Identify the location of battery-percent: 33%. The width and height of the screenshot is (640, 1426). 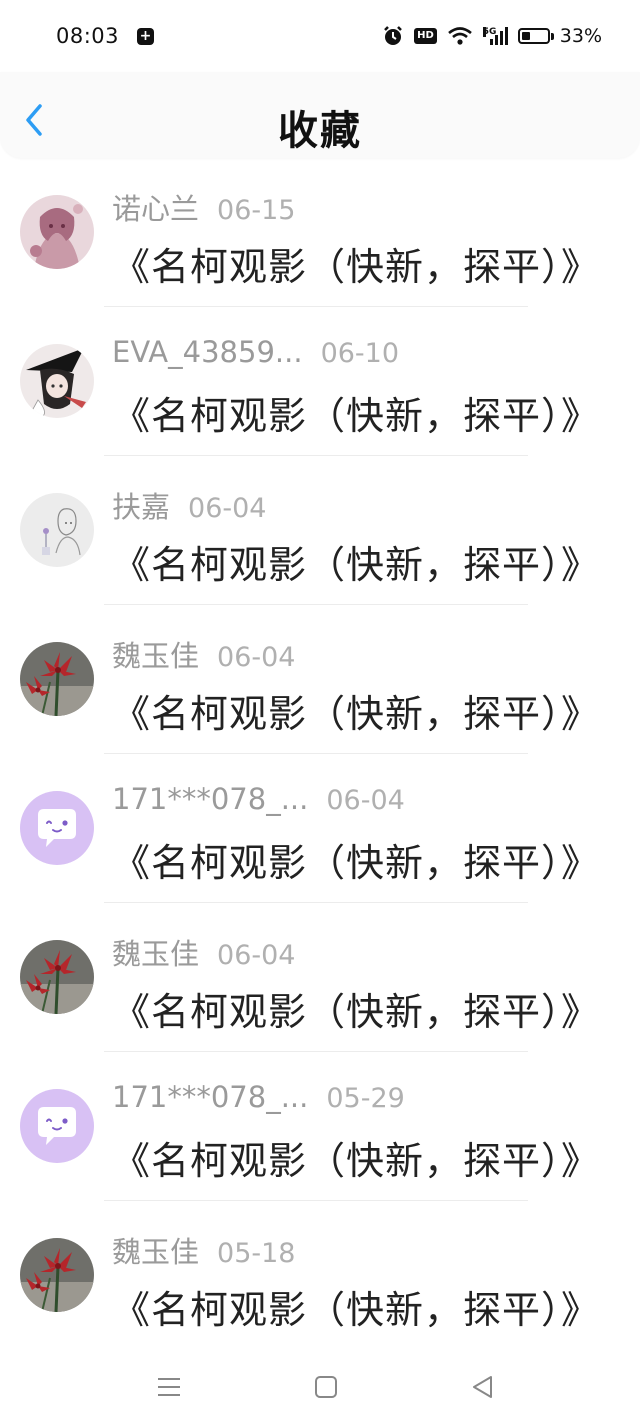
(580, 36).